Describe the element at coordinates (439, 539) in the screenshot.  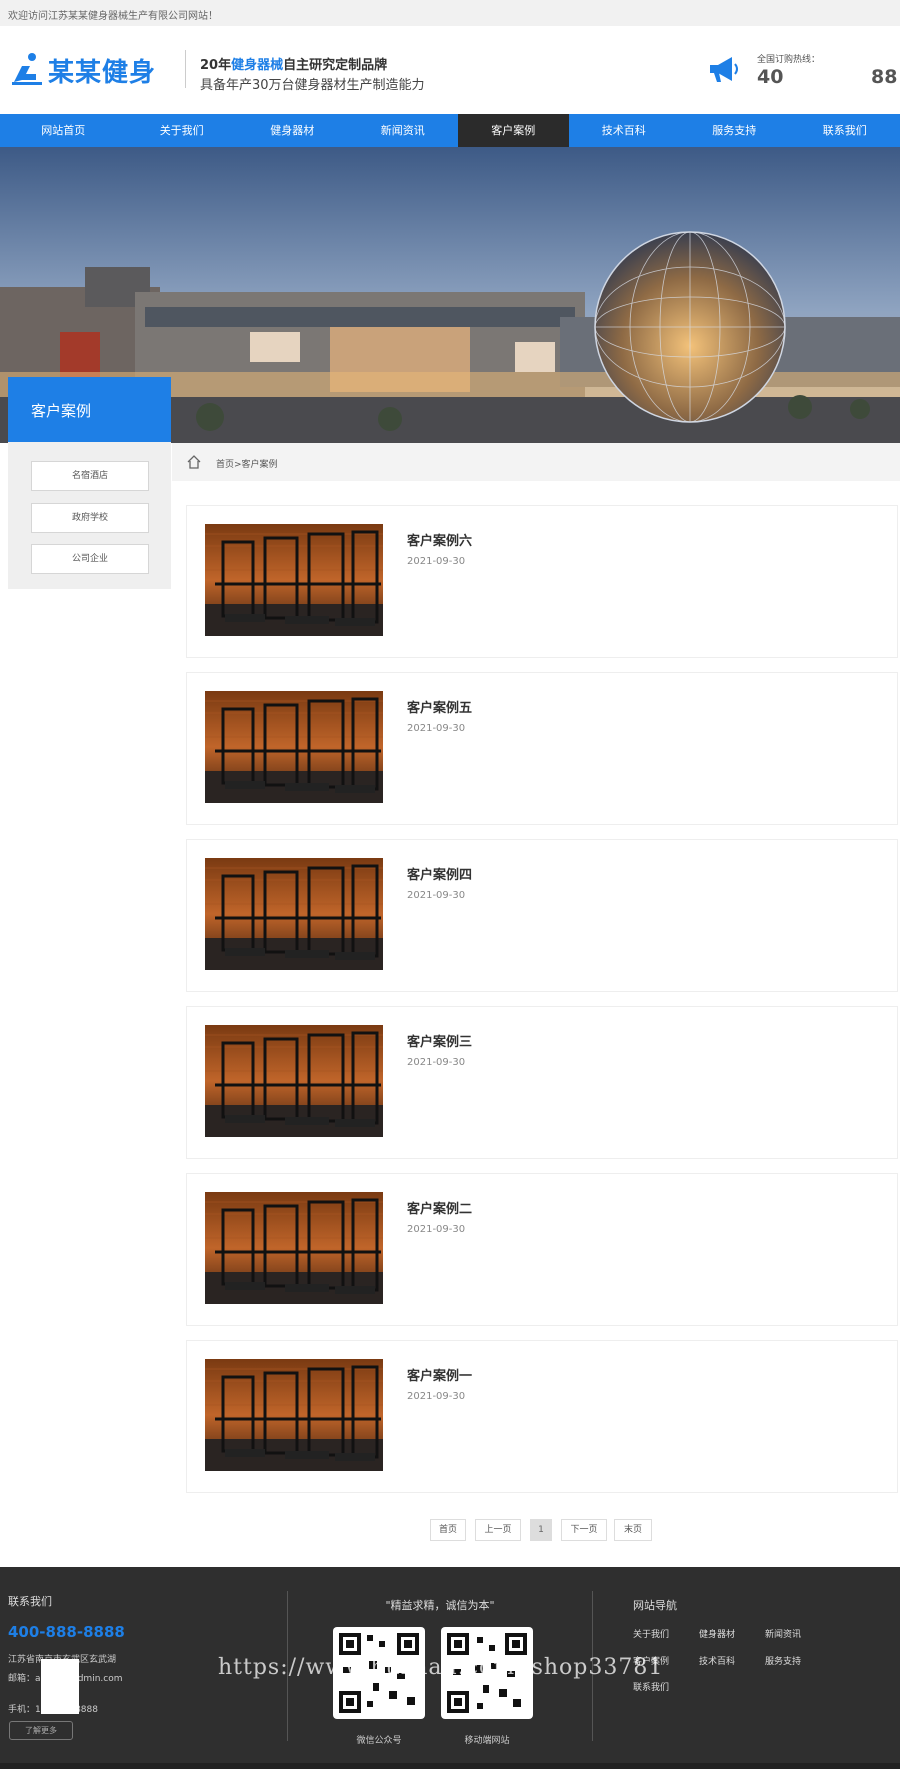
I see `case-title: 客户案例六` at that location.